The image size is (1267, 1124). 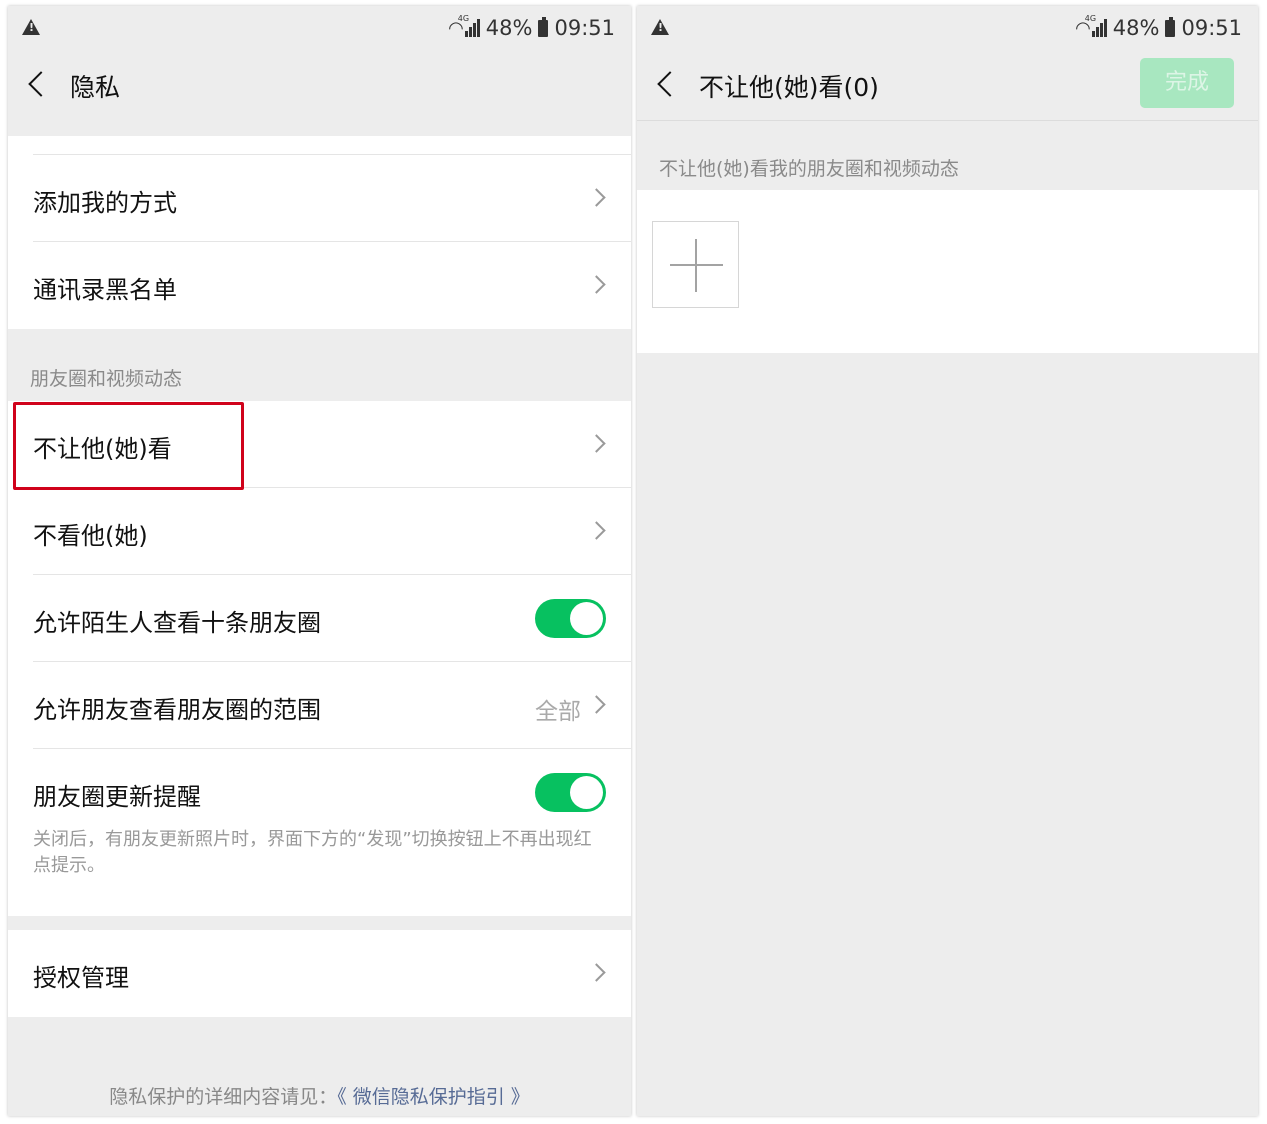 What do you see at coordinates (90, 536) in the screenshot?
I see `row-label: 不看他(她)` at bounding box center [90, 536].